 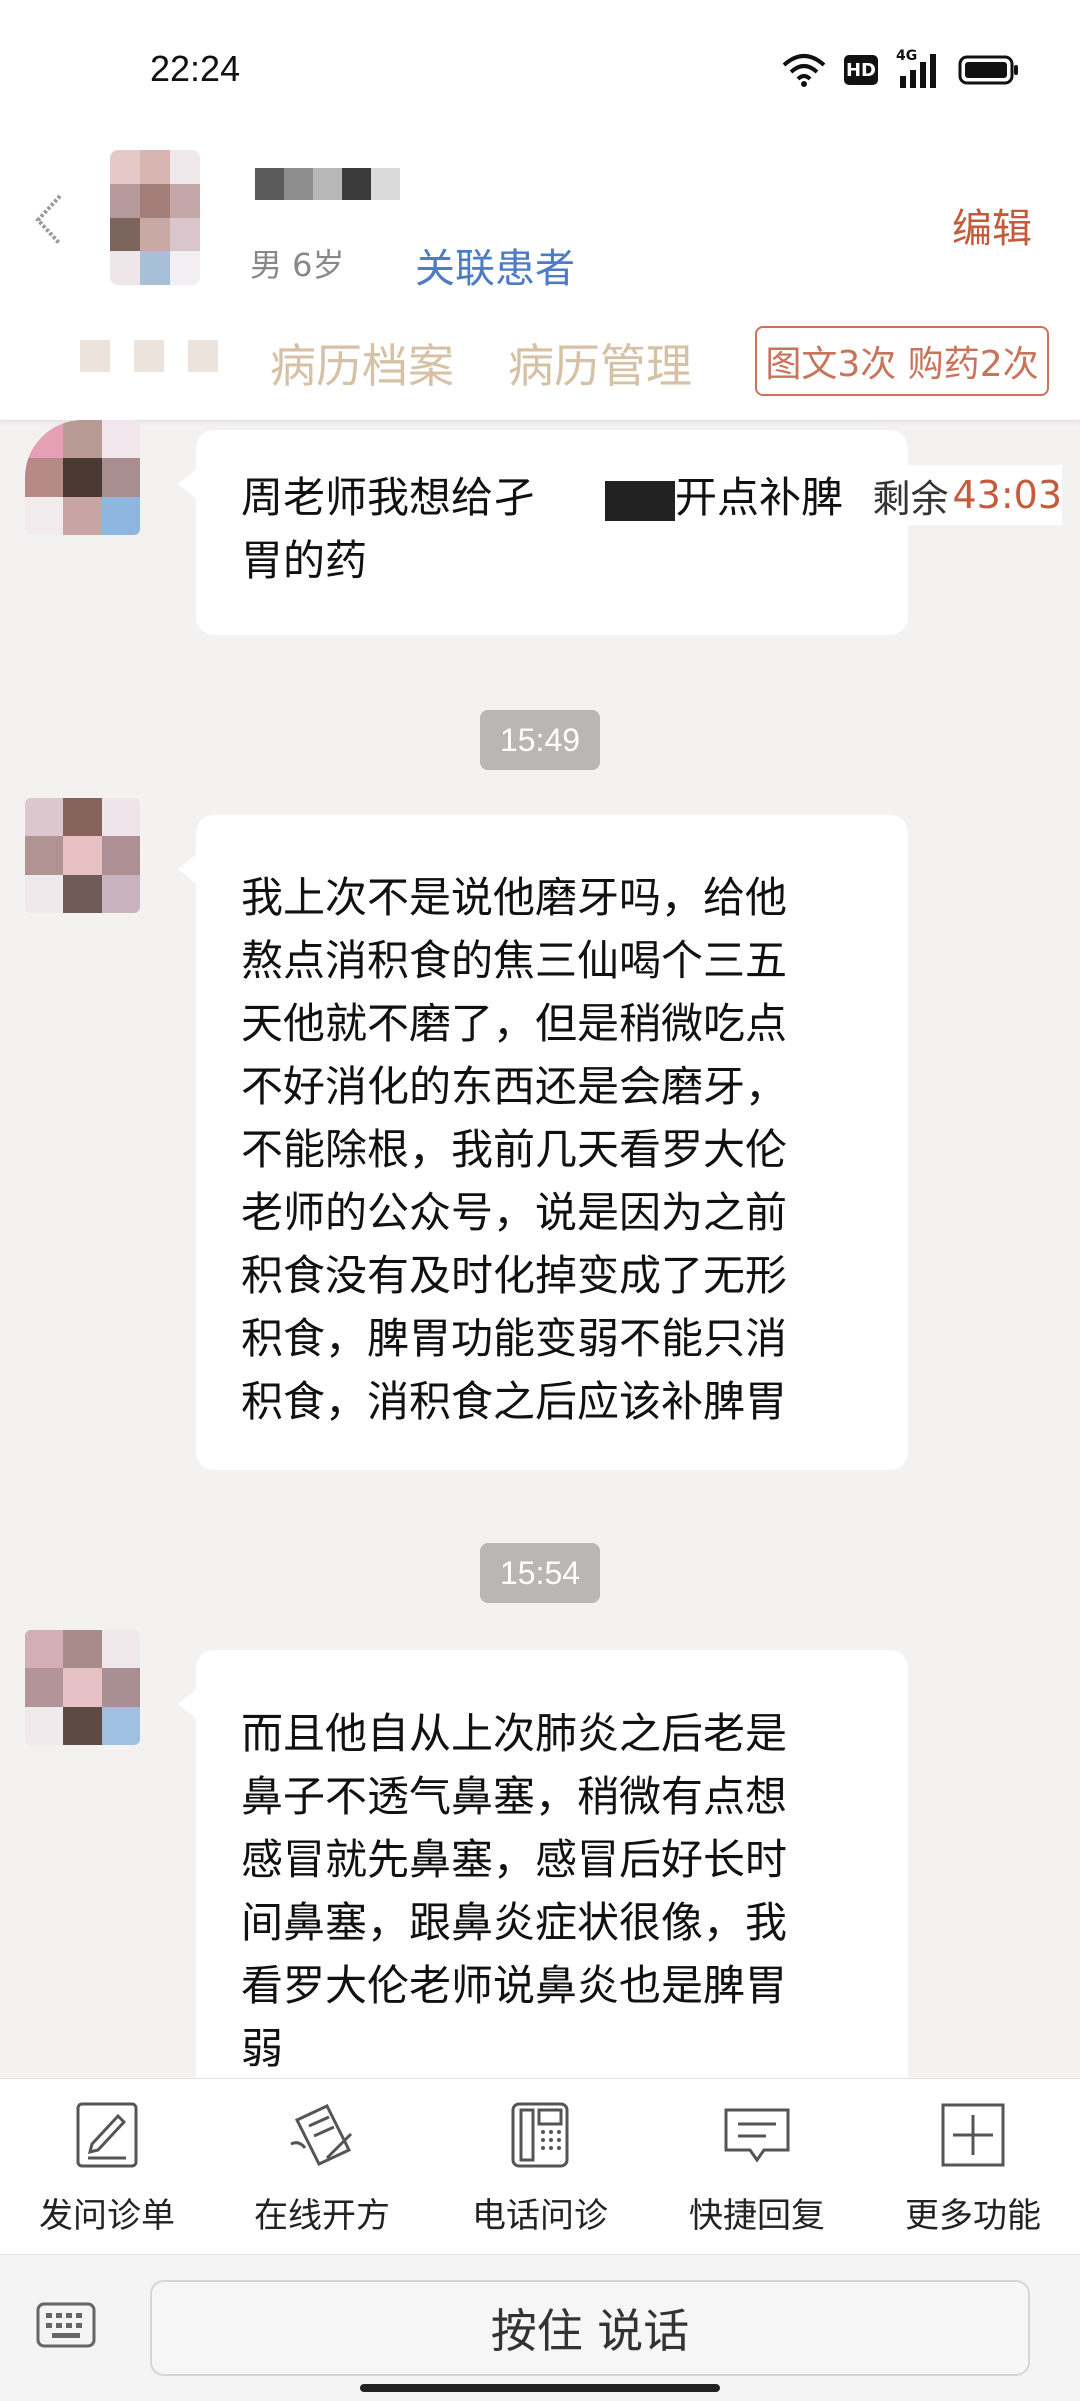 What do you see at coordinates (514, 897) in the screenshot?
I see `message-line: 我上次不是说他磨牙吗，给他` at bounding box center [514, 897].